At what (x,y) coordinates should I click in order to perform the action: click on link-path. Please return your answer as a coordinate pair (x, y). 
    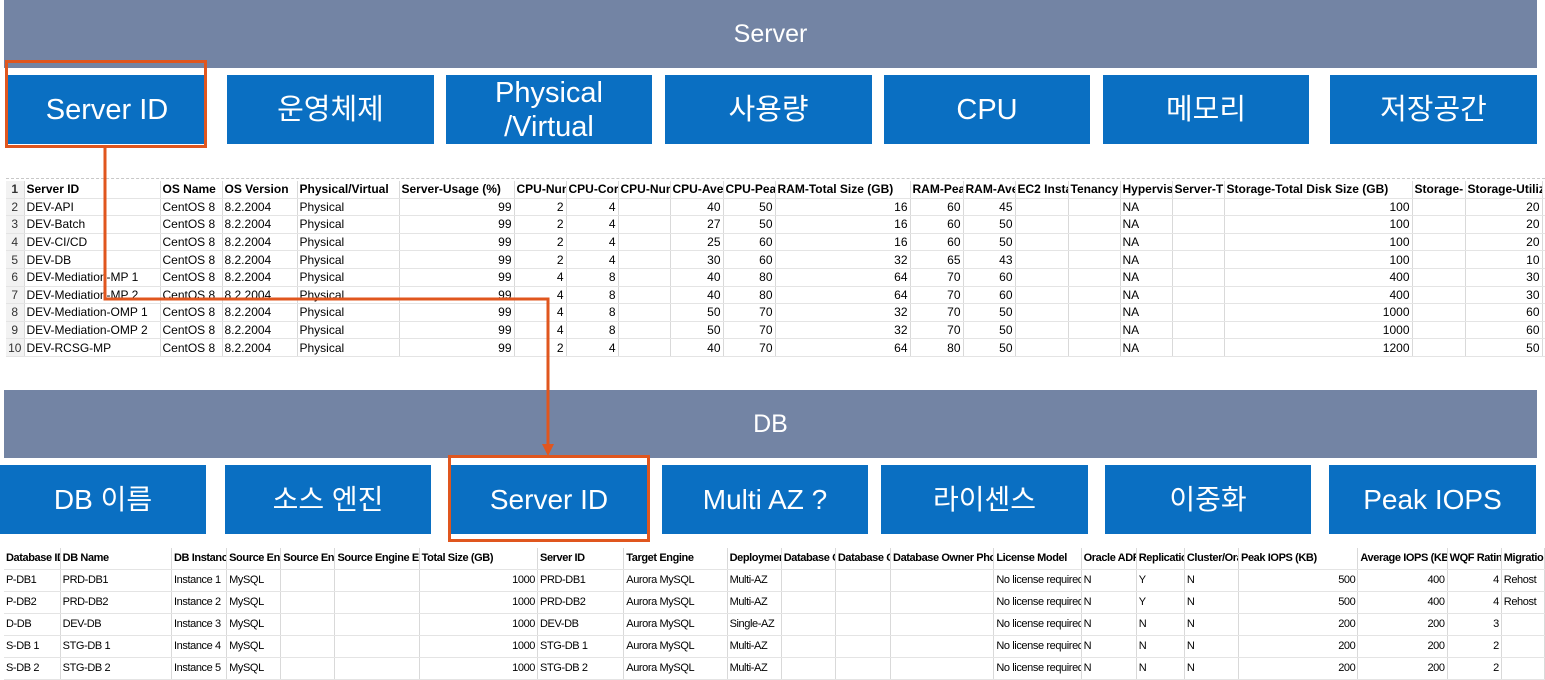
    Looking at the image, I should click on (326, 298).